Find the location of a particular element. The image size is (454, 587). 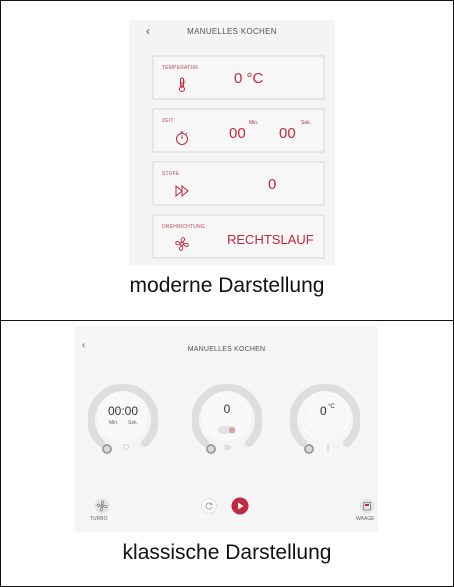

direction-card: DREHRICHTUNG RECHTSLAUF is located at coordinates (238, 236).